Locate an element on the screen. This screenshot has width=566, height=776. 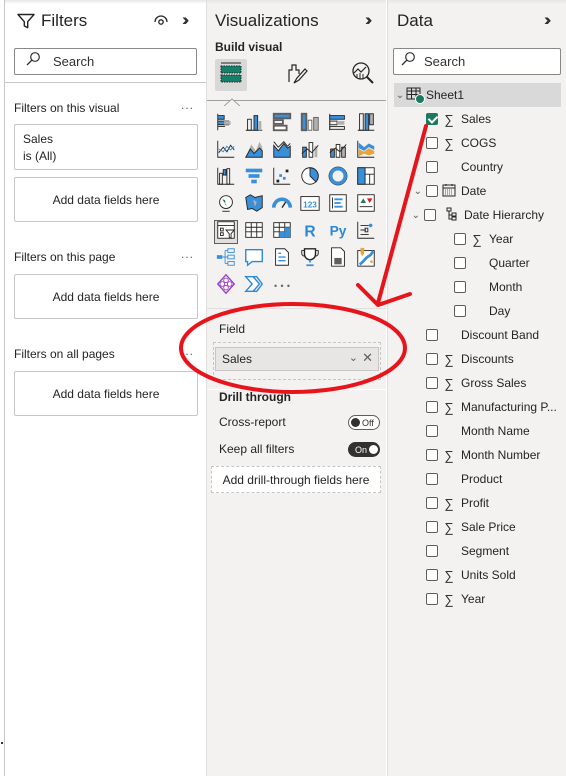
format-visual-tab is located at coordinates (297, 75).